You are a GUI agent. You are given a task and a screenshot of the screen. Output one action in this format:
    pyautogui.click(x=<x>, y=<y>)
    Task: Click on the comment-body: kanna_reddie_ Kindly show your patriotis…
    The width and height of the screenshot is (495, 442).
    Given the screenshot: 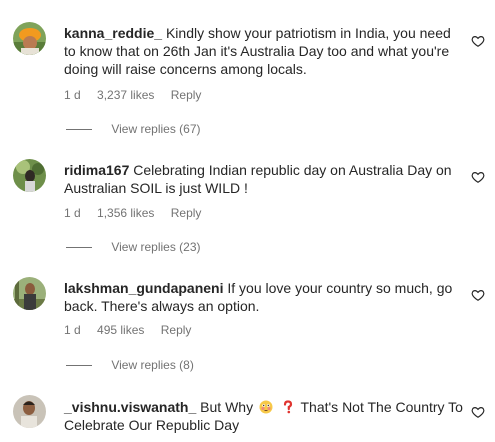 What is the action you would take?
    pyautogui.click(x=264, y=51)
    